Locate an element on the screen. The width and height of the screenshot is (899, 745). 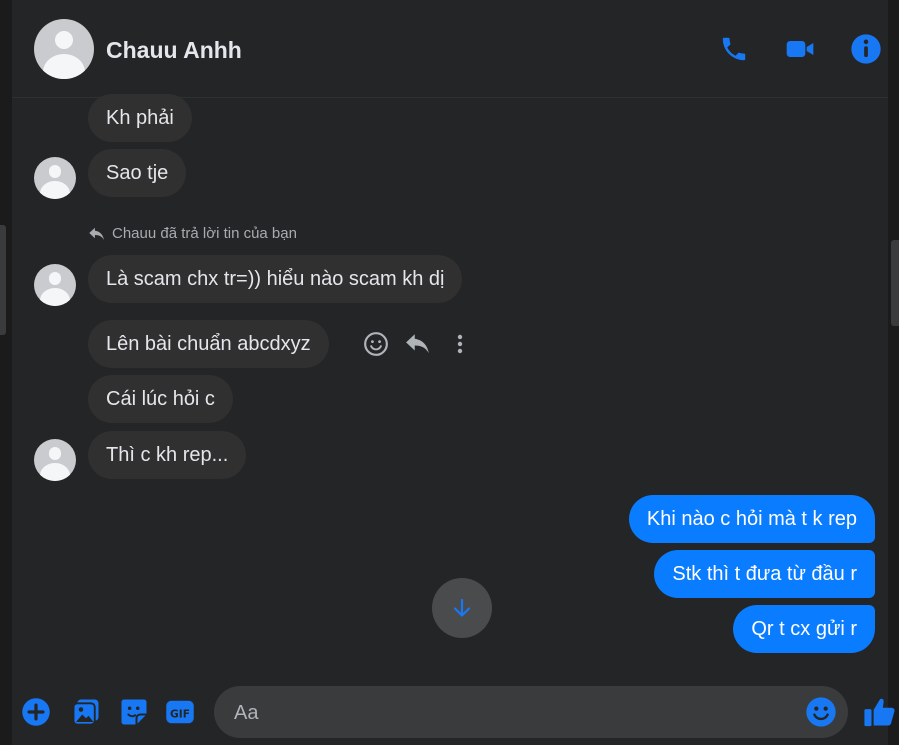
outgoing-message: Stk thì t đưa từ đầu r is located at coordinates (764, 574).